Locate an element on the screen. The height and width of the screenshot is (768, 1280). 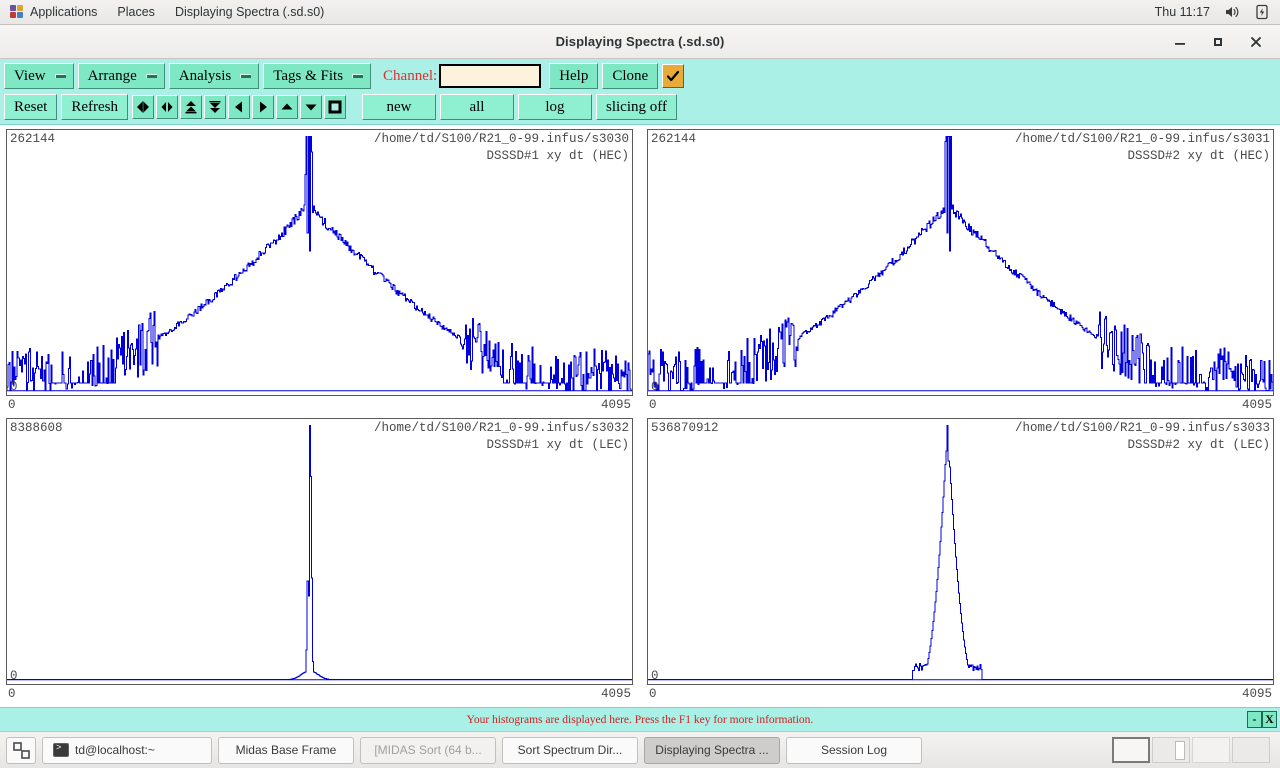
show-desktop-icon is located at coordinates (21, 750).